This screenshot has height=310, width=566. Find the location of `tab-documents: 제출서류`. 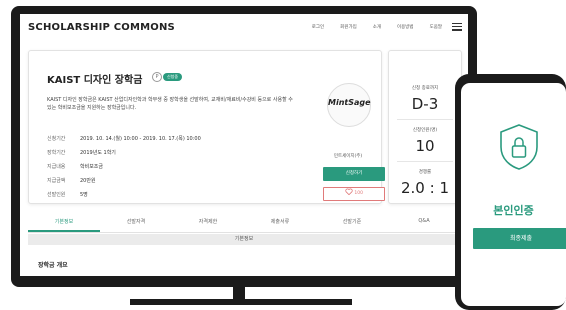

tab-documents: 제출서류 is located at coordinates (280, 221).